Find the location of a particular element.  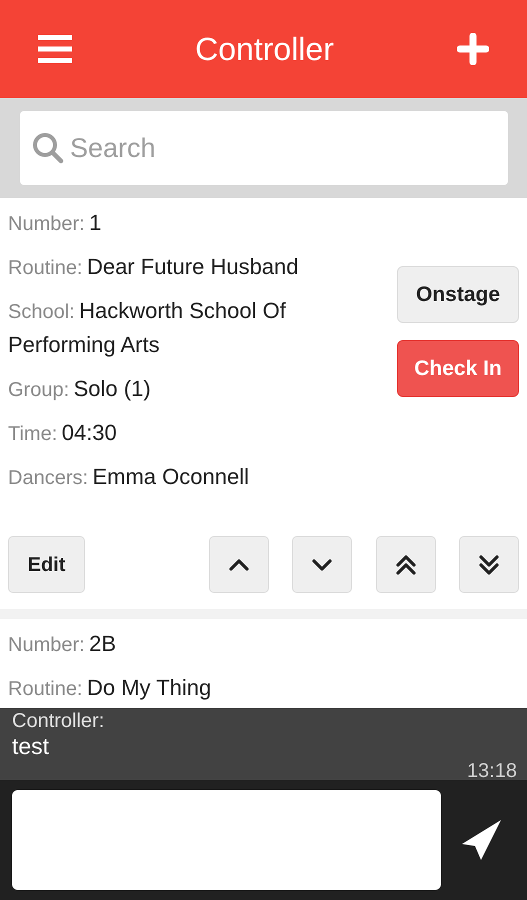

send-icon is located at coordinates (482, 840).